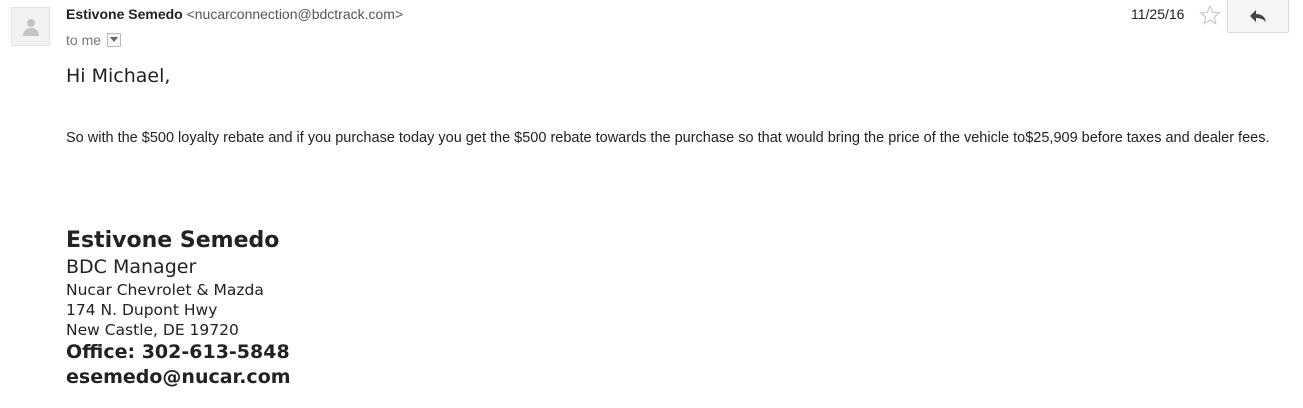 The height and width of the screenshot is (408, 1303). I want to click on reply-button, so click(1258, 16).